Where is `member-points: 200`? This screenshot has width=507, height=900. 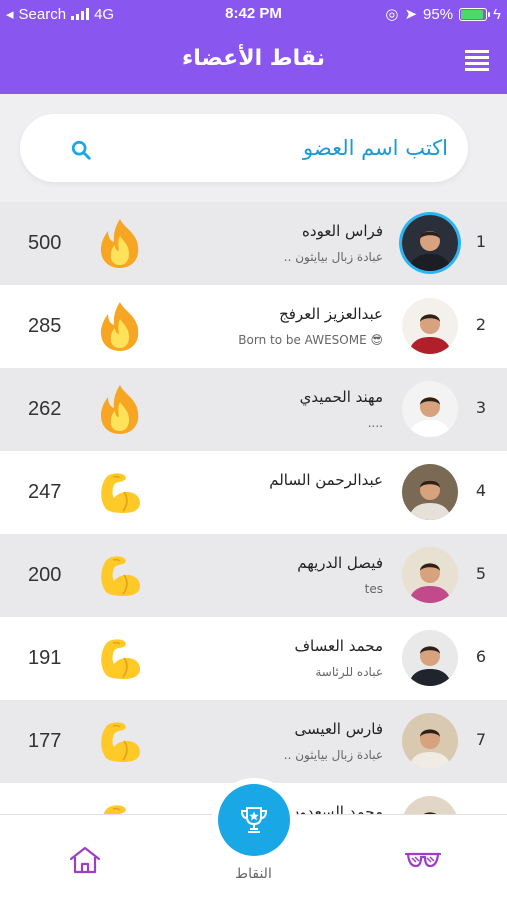
member-points: 200 is located at coordinates (45, 575).